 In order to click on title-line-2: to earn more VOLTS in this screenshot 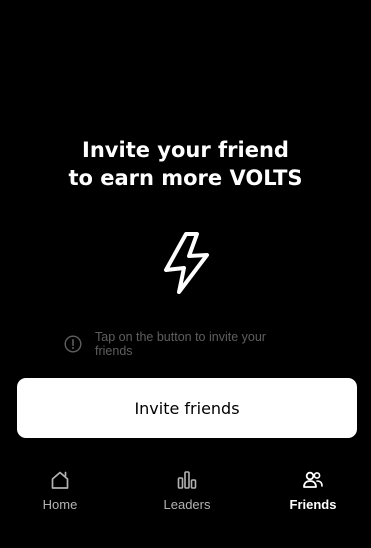, I will do `click(185, 178)`.